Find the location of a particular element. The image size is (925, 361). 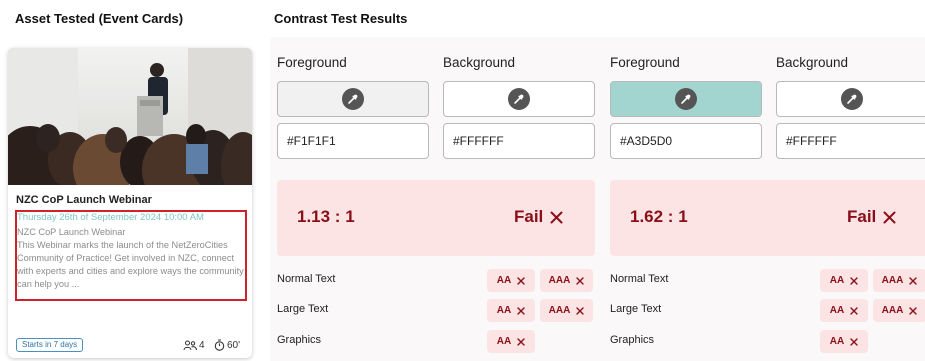

stopwatch-icon is located at coordinates (219, 345).